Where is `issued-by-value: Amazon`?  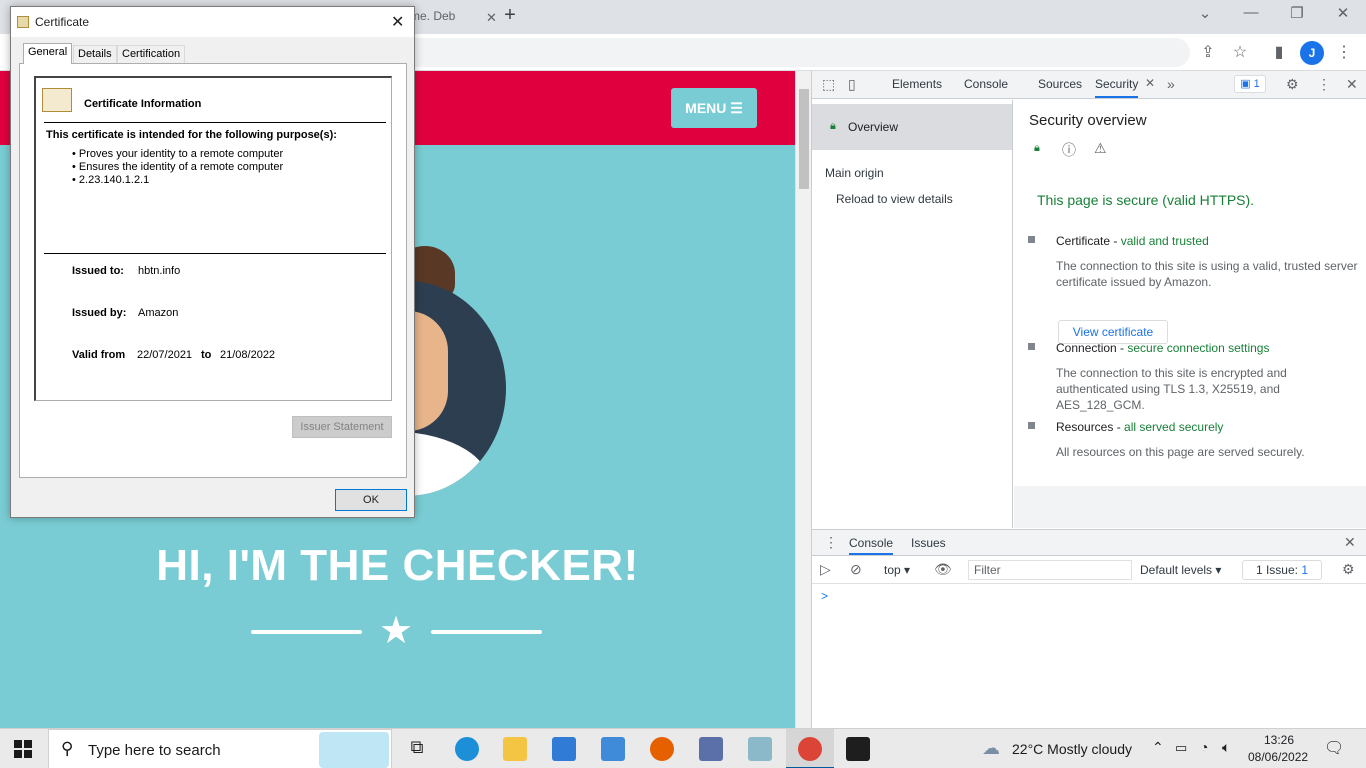 issued-by-value: Amazon is located at coordinates (158, 313).